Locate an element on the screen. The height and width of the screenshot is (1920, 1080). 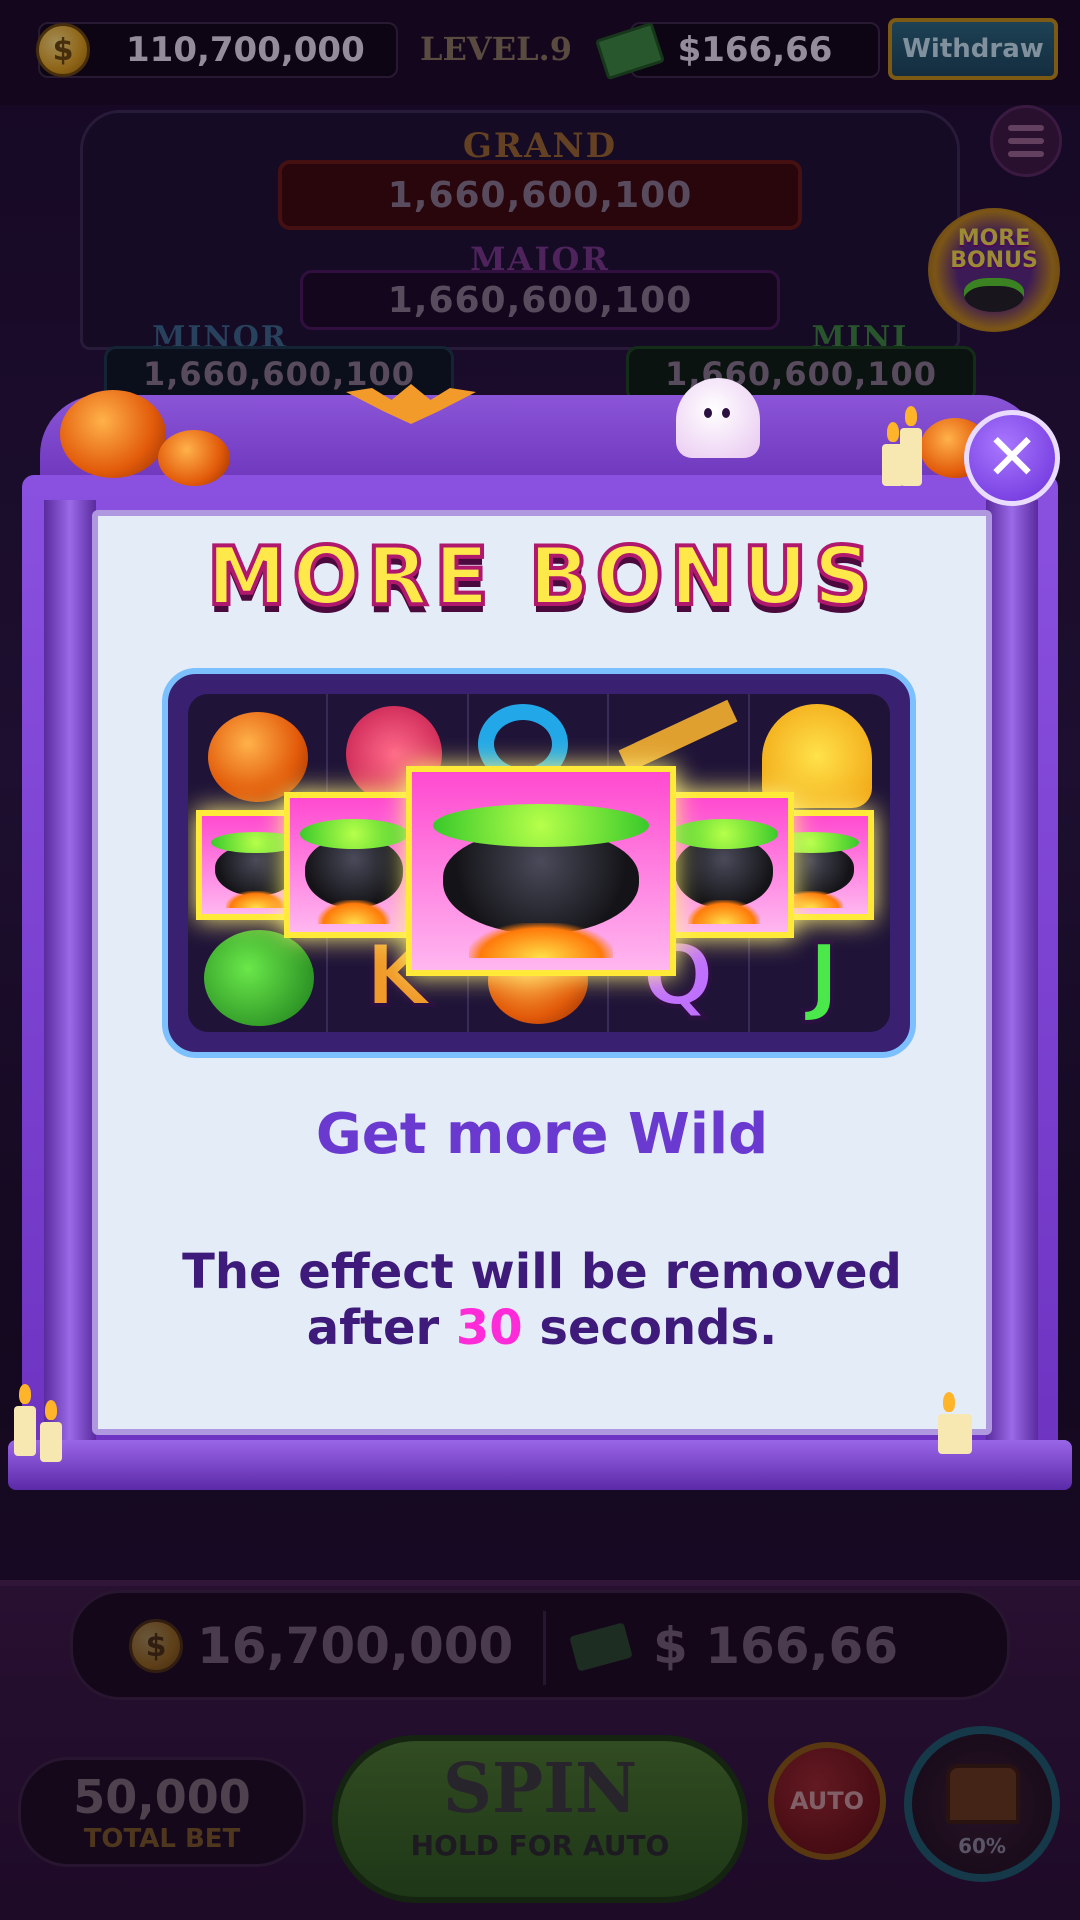
coin-balance-pill: $ 110,700,000 is located at coordinates (217, 50).